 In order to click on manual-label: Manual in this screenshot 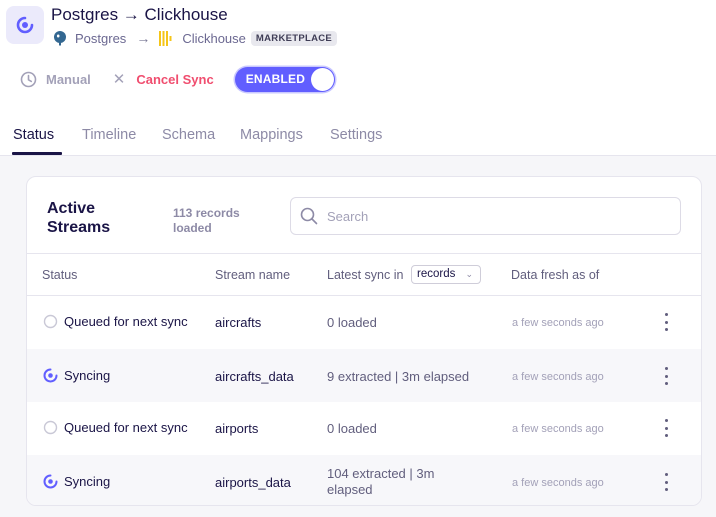, I will do `click(68, 79)`.